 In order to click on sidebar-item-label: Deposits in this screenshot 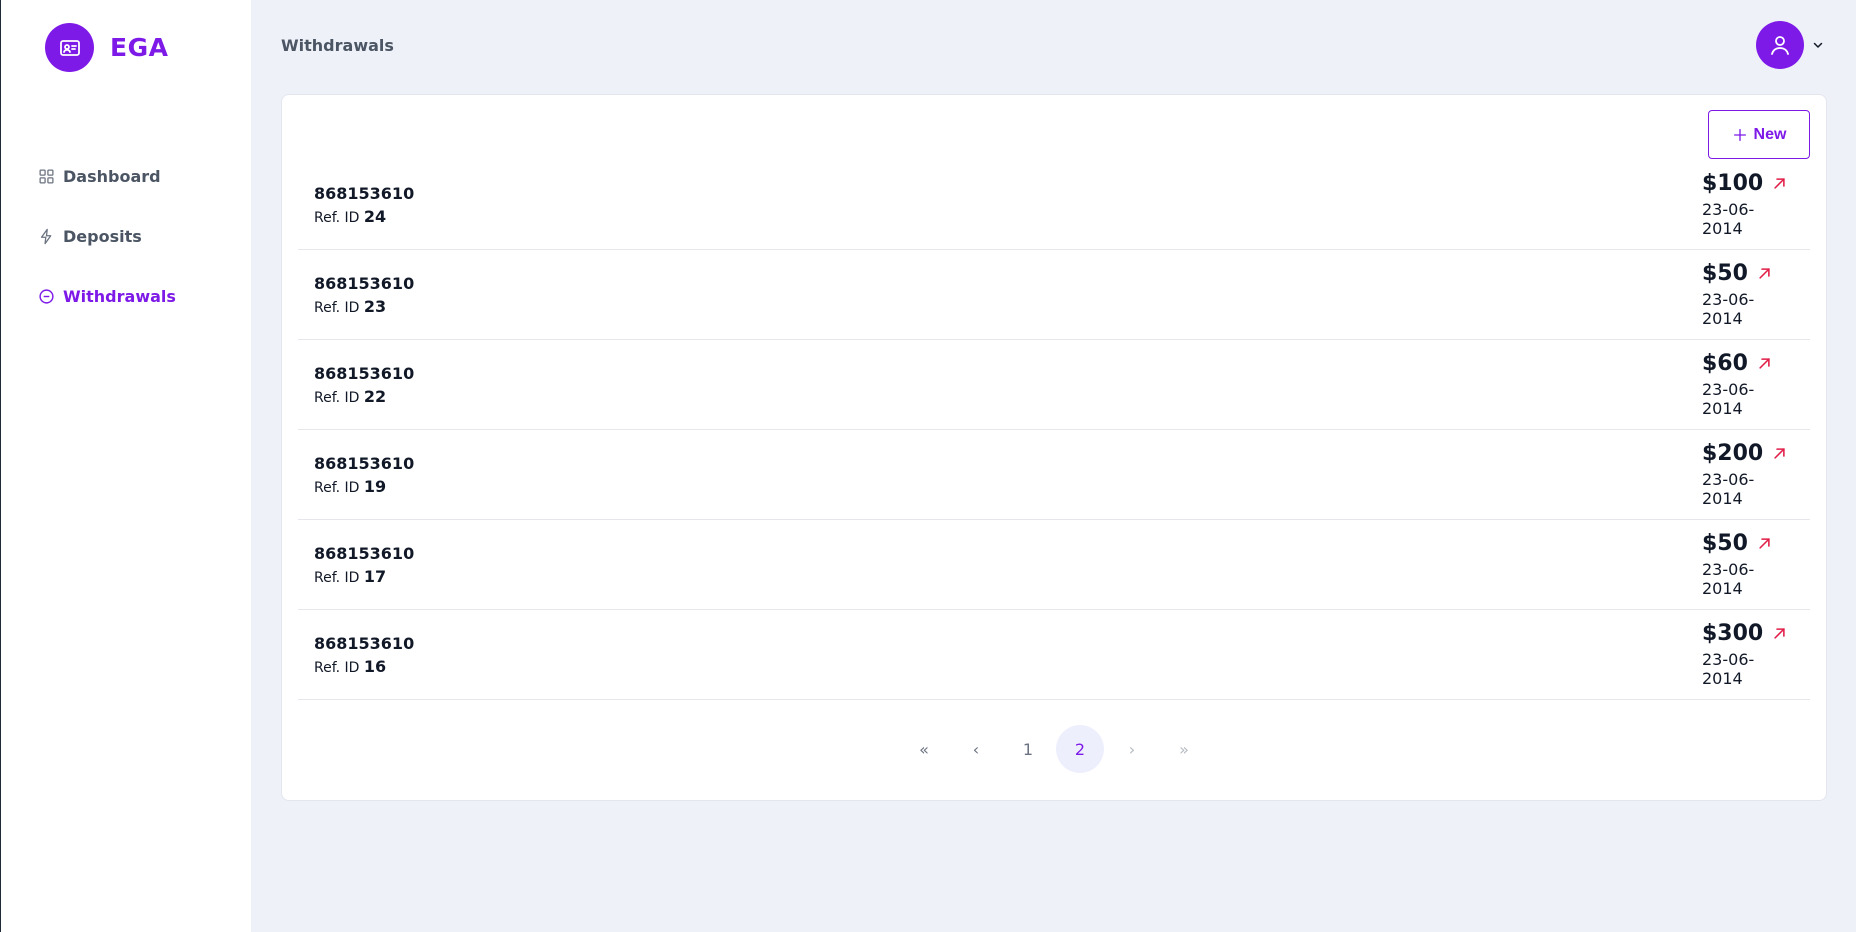, I will do `click(102, 236)`.